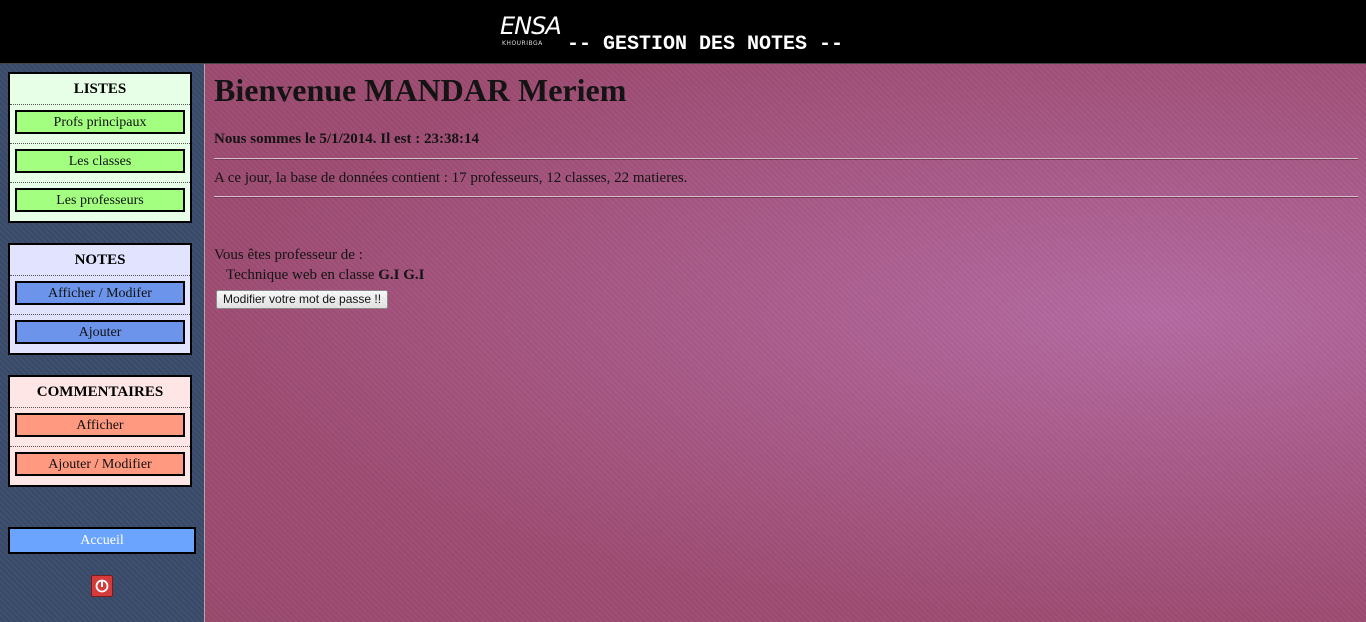 The width and height of the screenshot is (1366, 622). I want to click on les-professeurs-button: Les professeurs, so click(100, 200).